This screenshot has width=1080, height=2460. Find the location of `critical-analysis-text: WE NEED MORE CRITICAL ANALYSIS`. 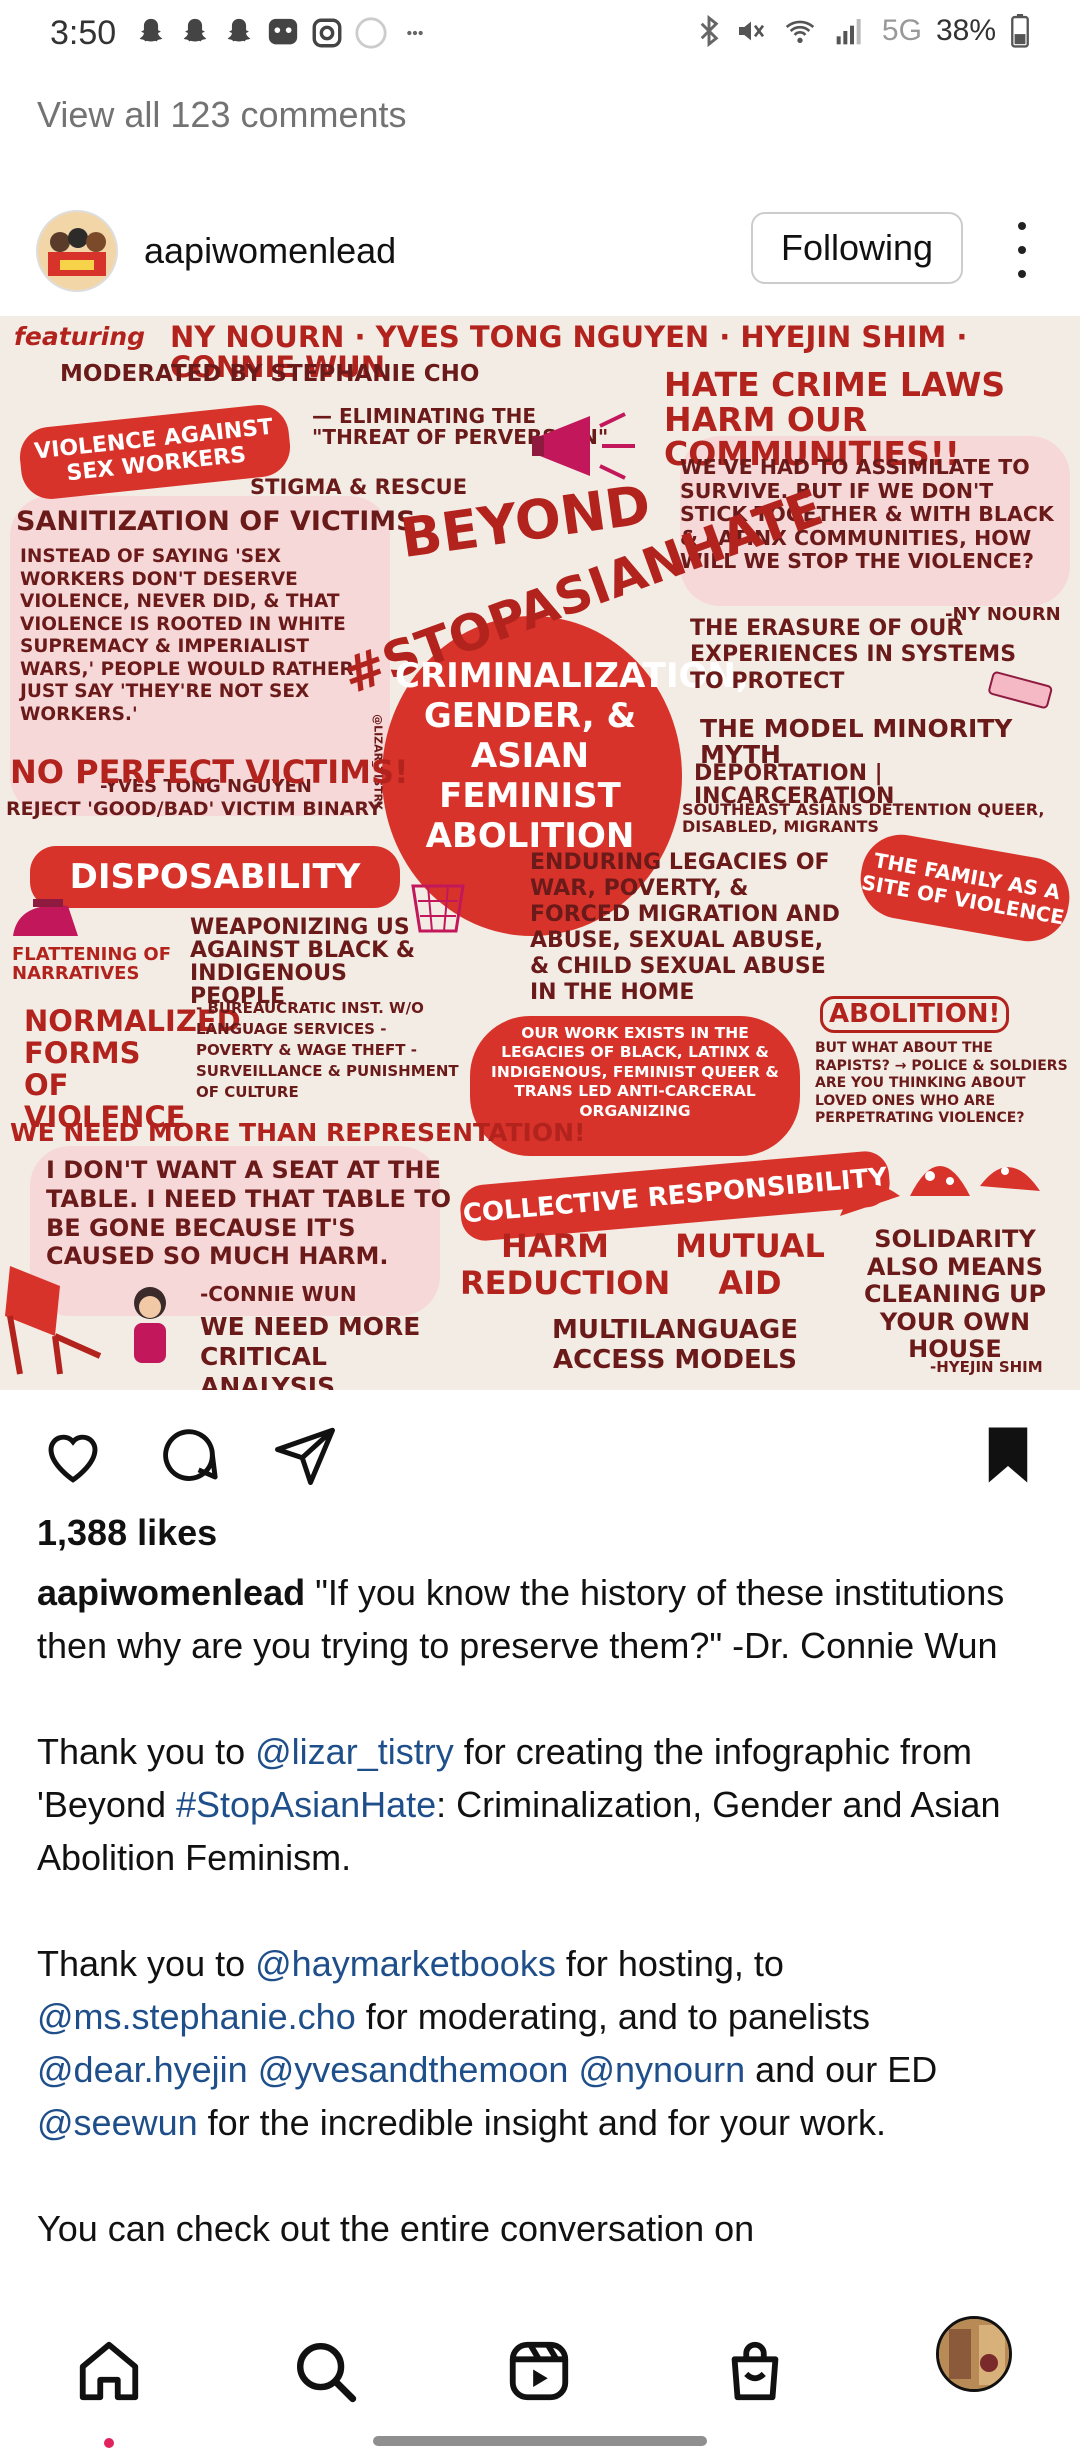

critical-analysis-text: WE NEED MORE CRITICAL ANALYSIS is located at coordinates (310, 1351).